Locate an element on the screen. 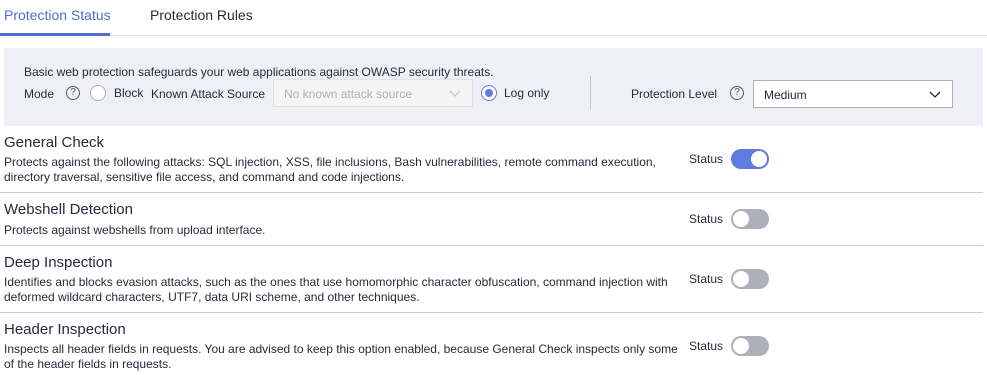 The height and width of the screenshot is (375, 987). panel-divider is located at coordinates (590, 93).